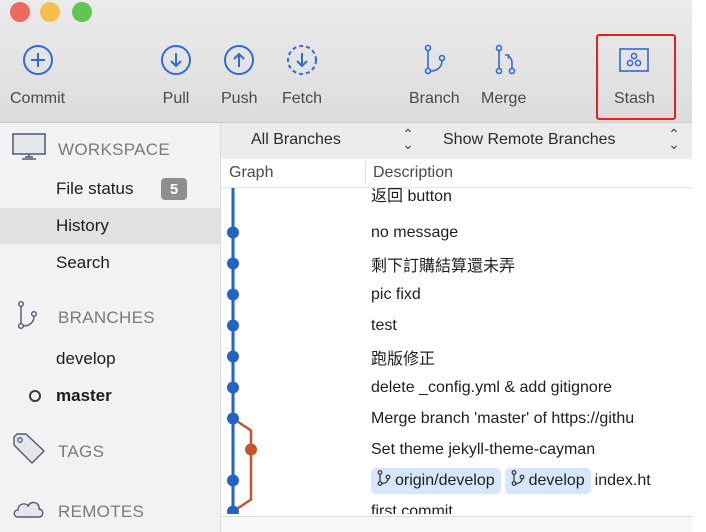  What do you see at coordinates (38, 98) in the screenshot?
I see `commit-label: Commit` at bounding box center [38, 98].